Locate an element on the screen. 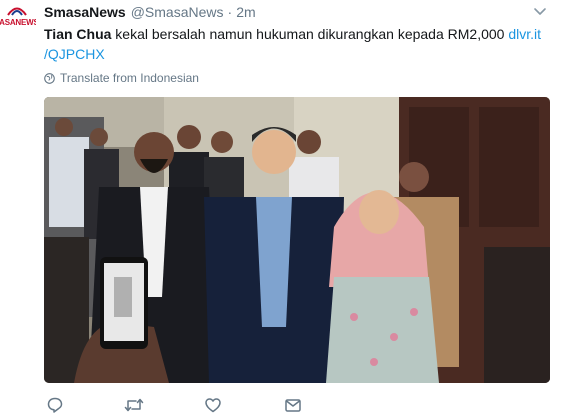 Image resolution: width=585 pixels, height=419 pixels. translate-button: Translate from Indonesian is located at coordinates (121, 78).